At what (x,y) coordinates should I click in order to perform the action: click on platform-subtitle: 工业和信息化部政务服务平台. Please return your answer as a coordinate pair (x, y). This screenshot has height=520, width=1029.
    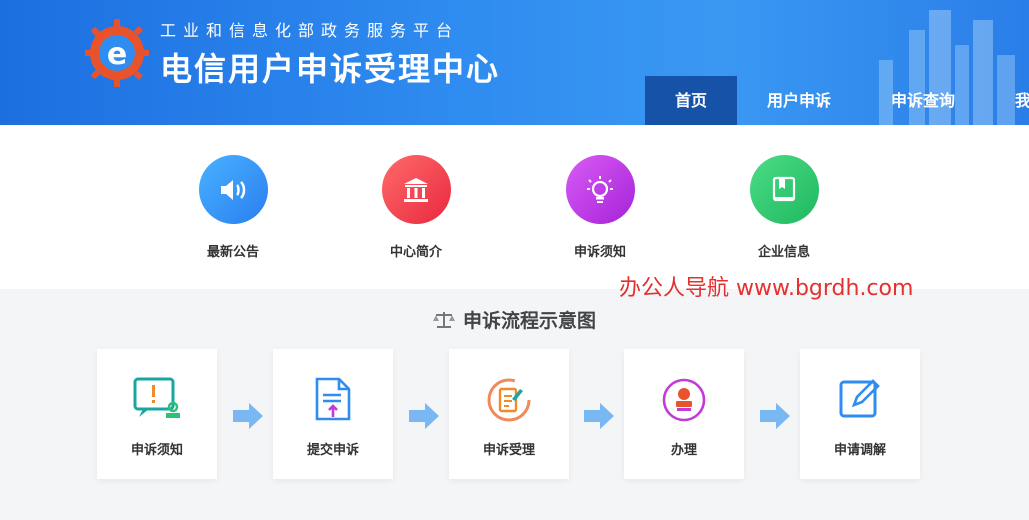
    Looking at the image, I should click on (310, 30).